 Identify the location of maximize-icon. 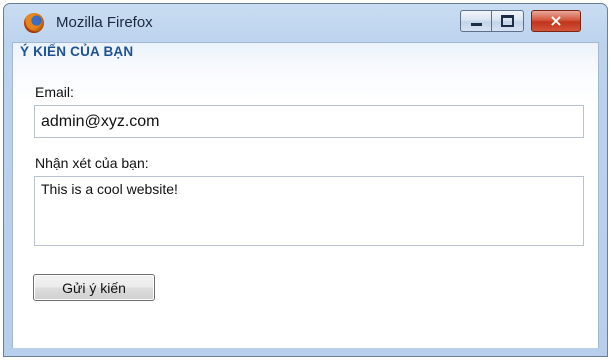
(507, 21).